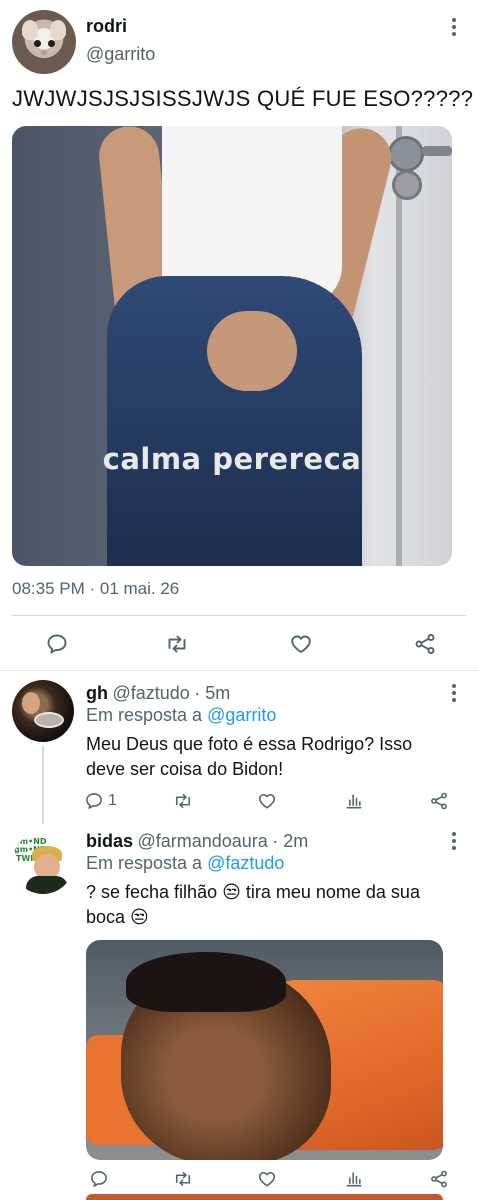  Describe the element at coordinates (97, 693) in the screenshot. I see `reply-author-name: gh` at that location.